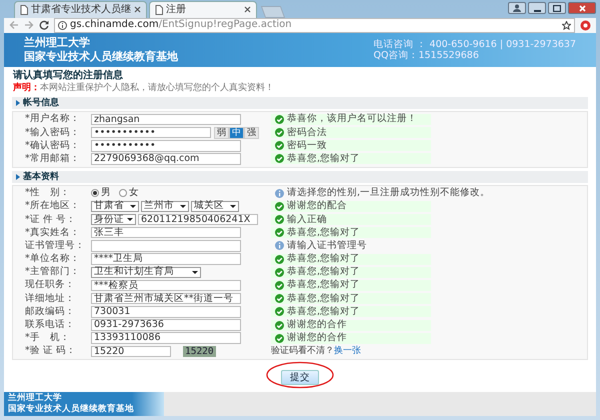  What do you see at coordinates (317, 206) in the screenshot?
I see `validation-message: 谢谢您的配合` at bounding box center [317, 206].